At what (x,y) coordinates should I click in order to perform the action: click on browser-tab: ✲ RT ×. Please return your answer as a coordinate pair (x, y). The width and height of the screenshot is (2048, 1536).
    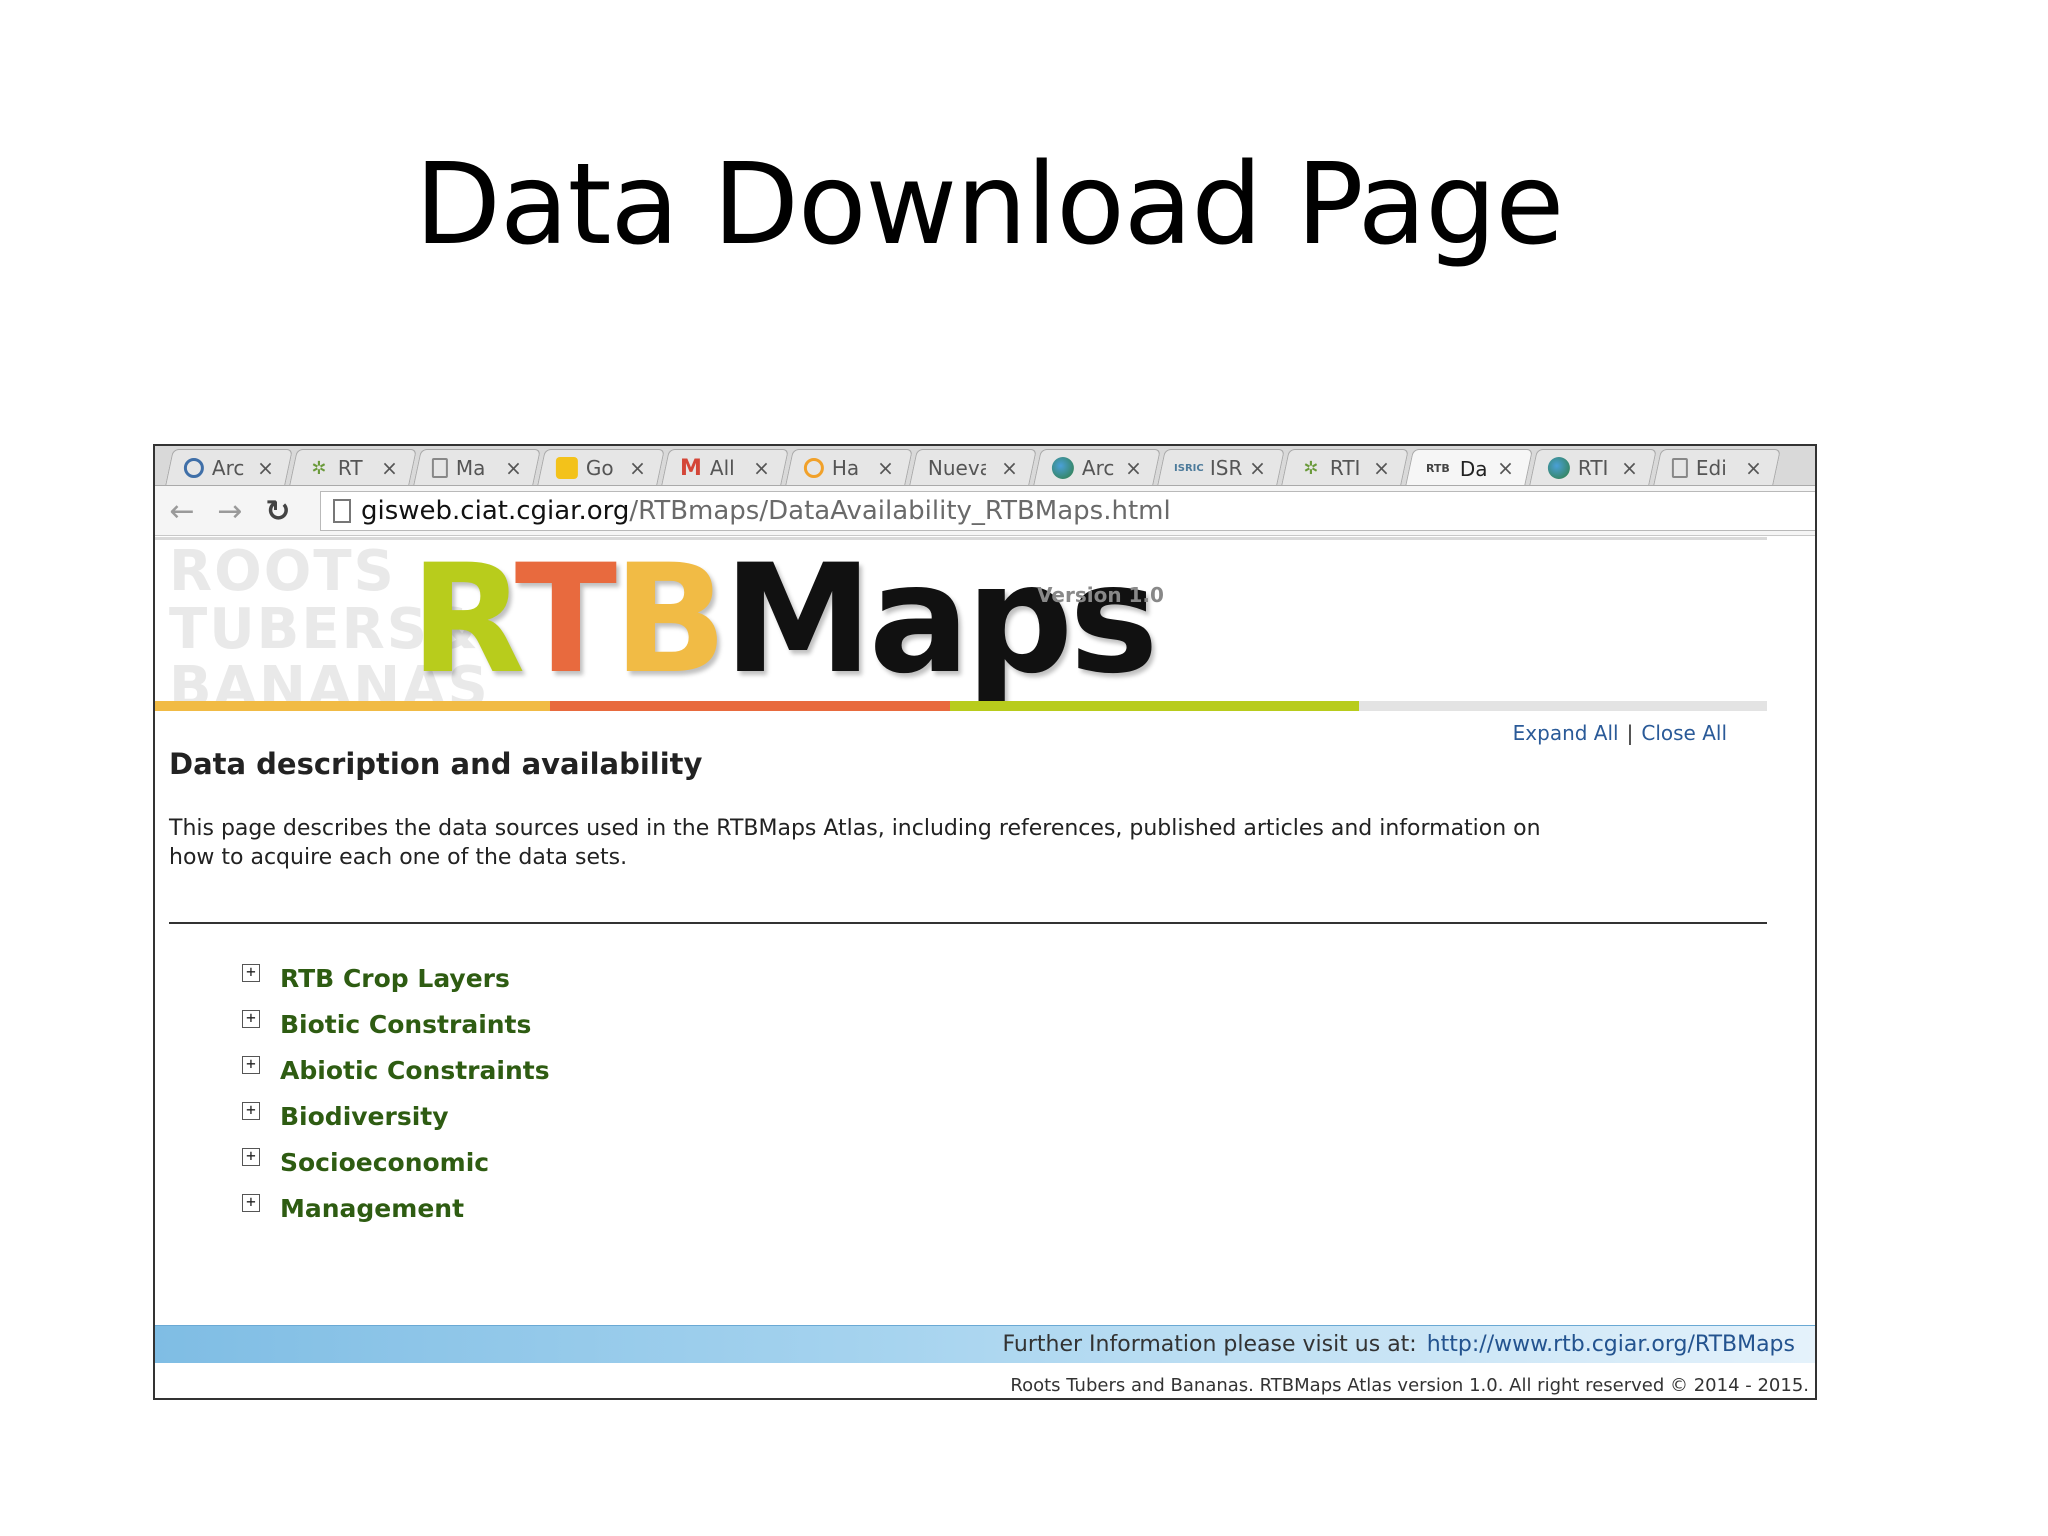
    Looking at the image, I should click on (353, 467).